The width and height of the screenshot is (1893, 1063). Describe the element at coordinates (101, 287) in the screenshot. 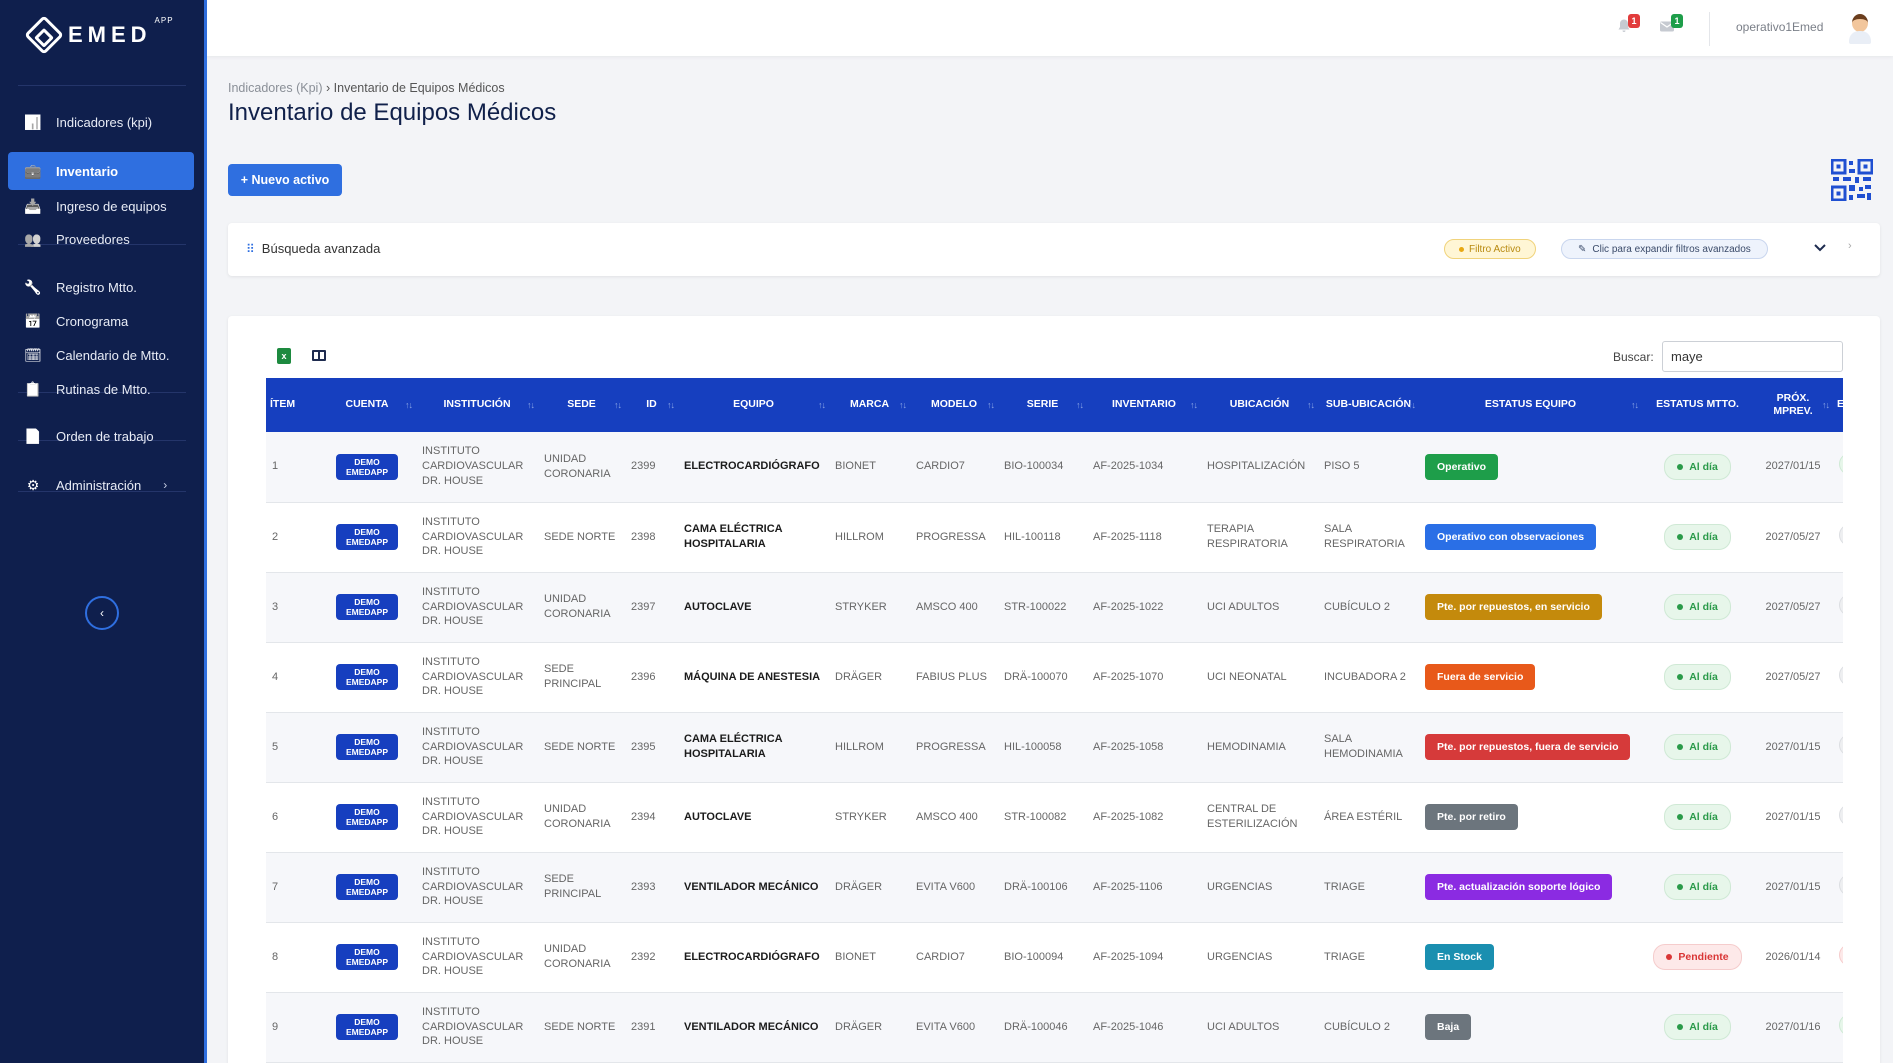

I see `sidebar-item-registro-mtto: 🔧 Registro Mtto.` at that location.